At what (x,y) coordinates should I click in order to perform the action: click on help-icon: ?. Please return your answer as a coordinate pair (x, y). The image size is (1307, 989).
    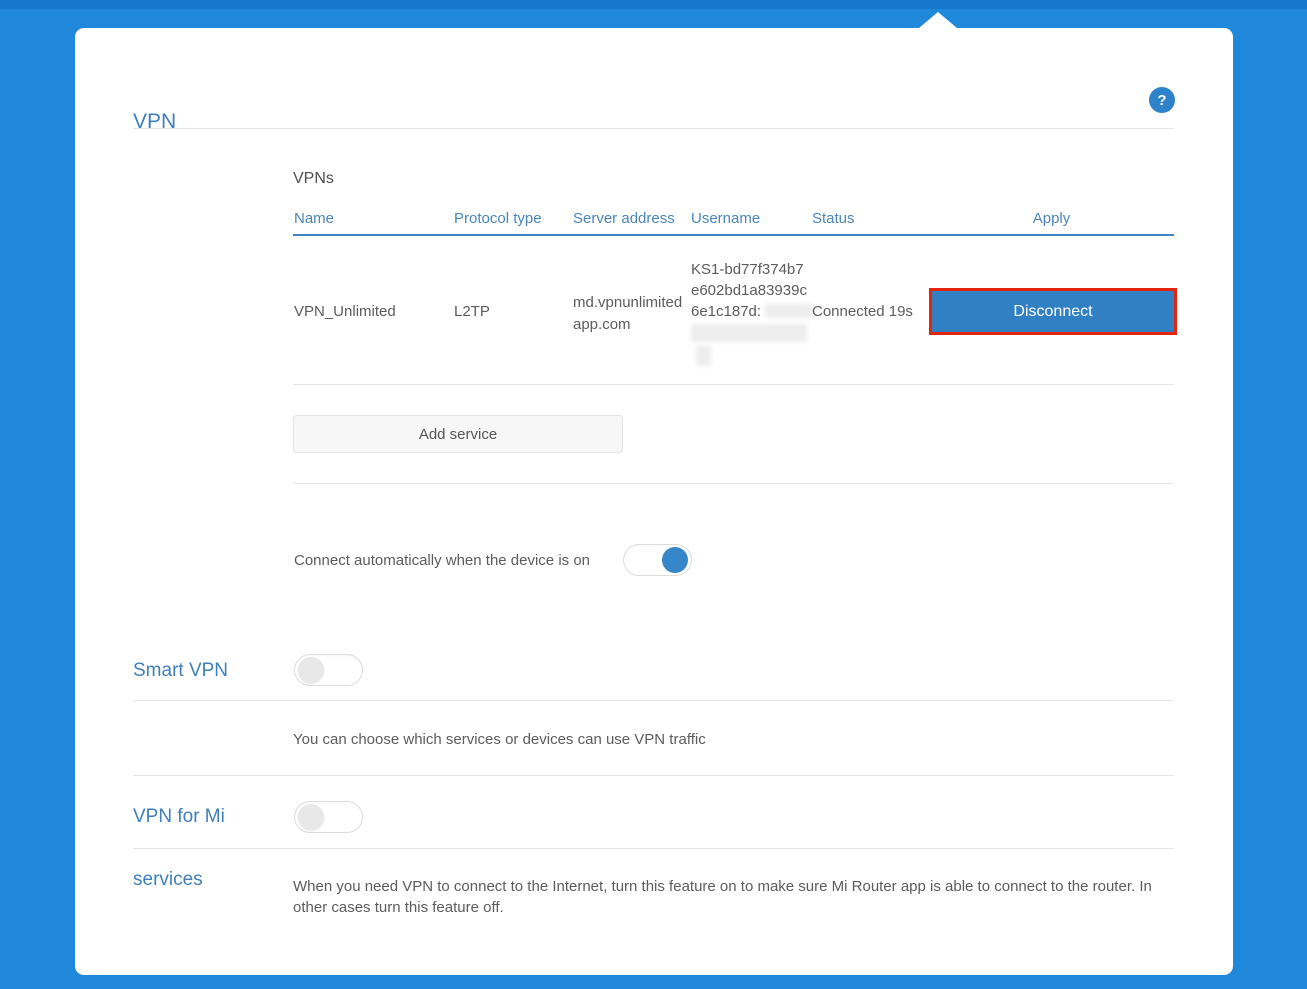
    Looking at the image, I should click on (1162, 100).